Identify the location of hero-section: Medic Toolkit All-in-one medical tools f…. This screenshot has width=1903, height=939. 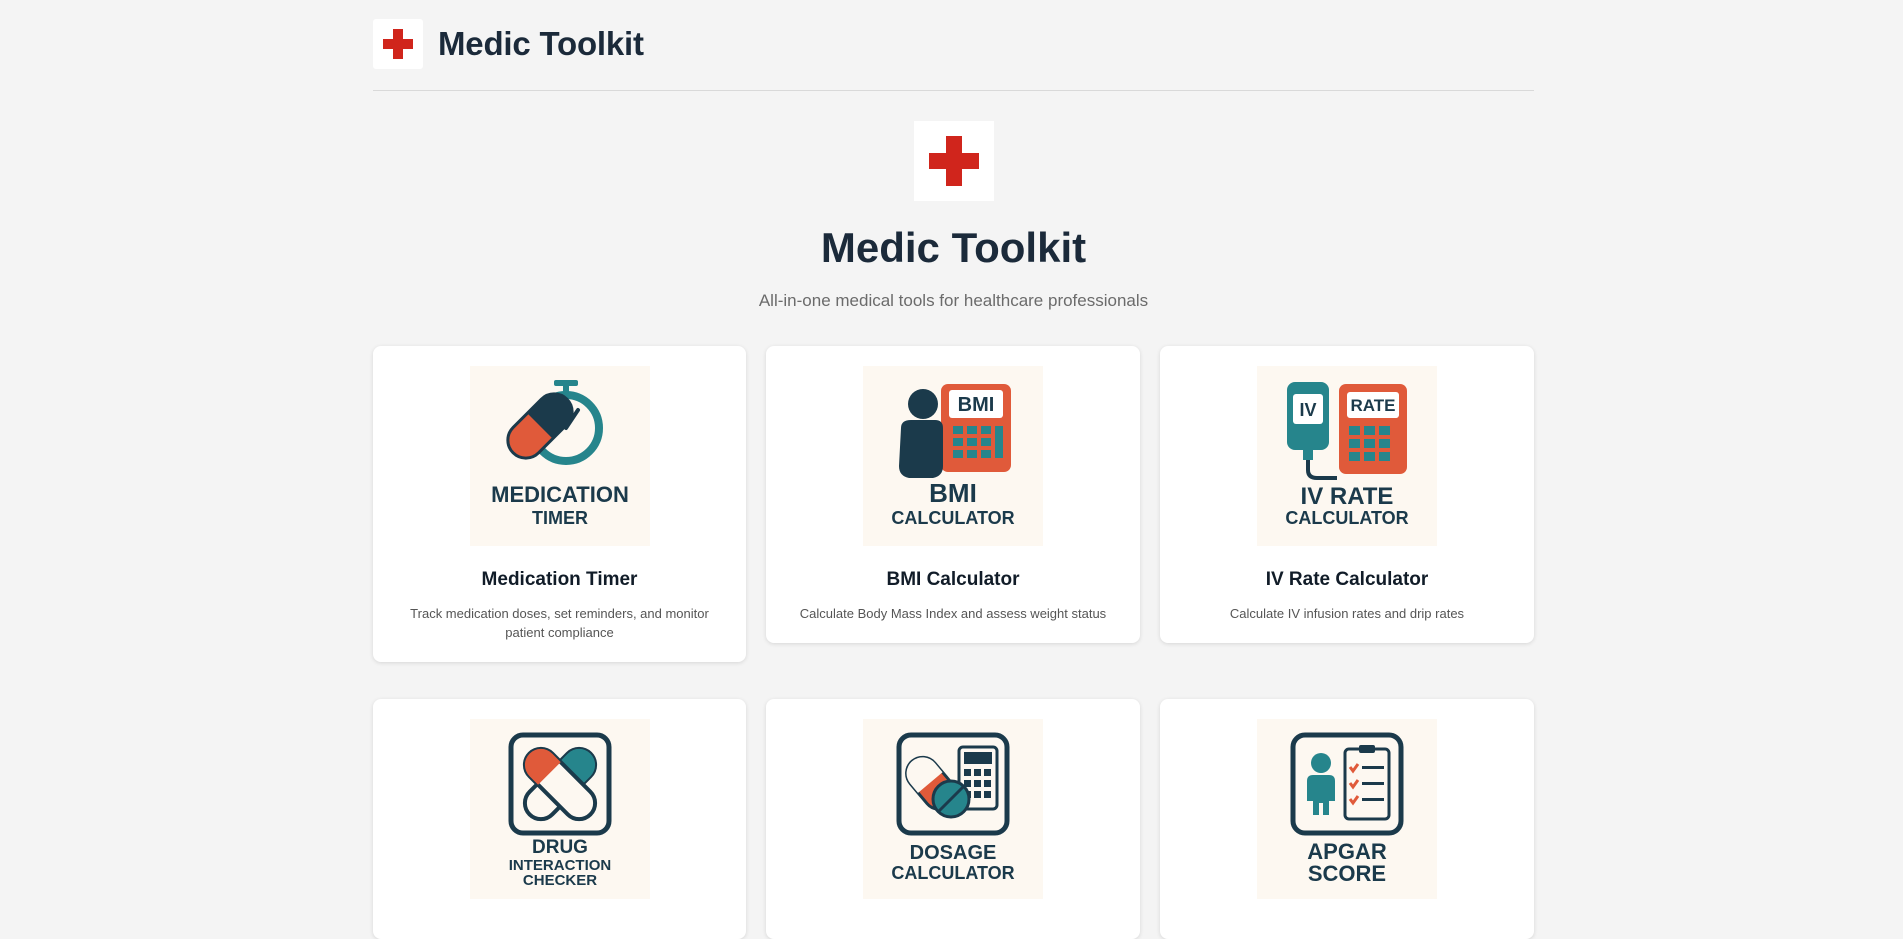
(953, 216).